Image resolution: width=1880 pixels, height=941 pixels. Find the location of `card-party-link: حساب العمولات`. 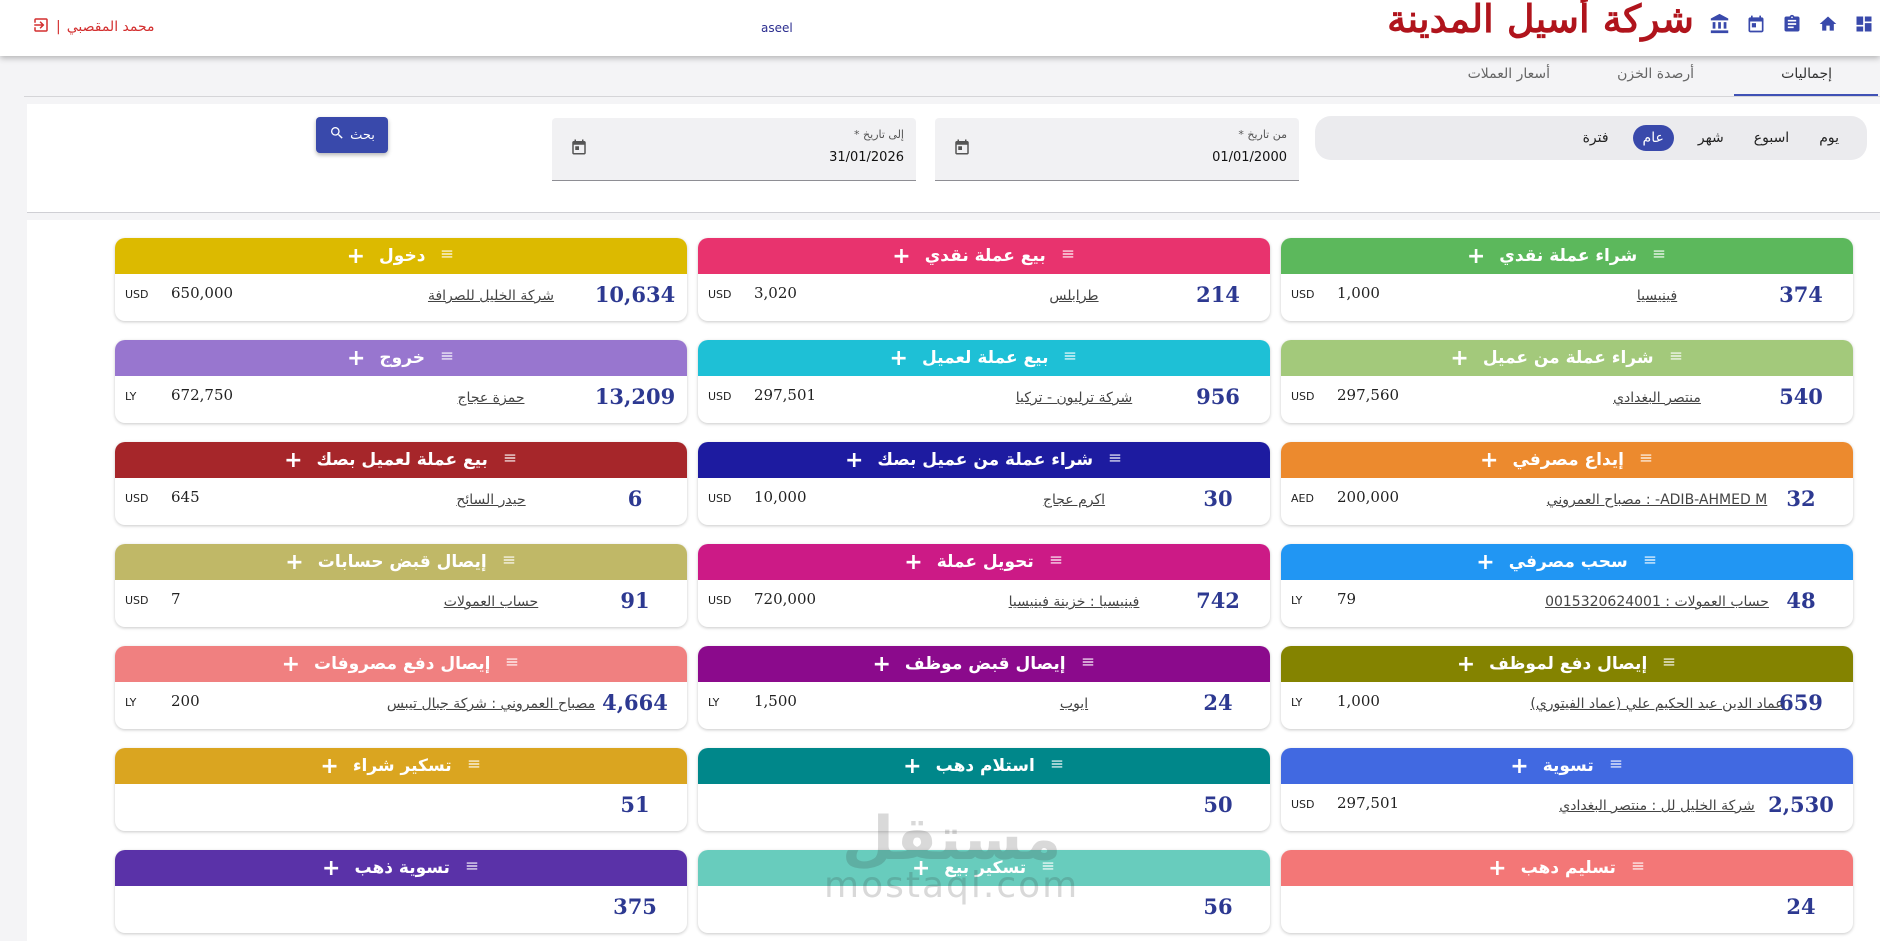

card-party-link: حساب العمولات is located at coordinates (491, 602).